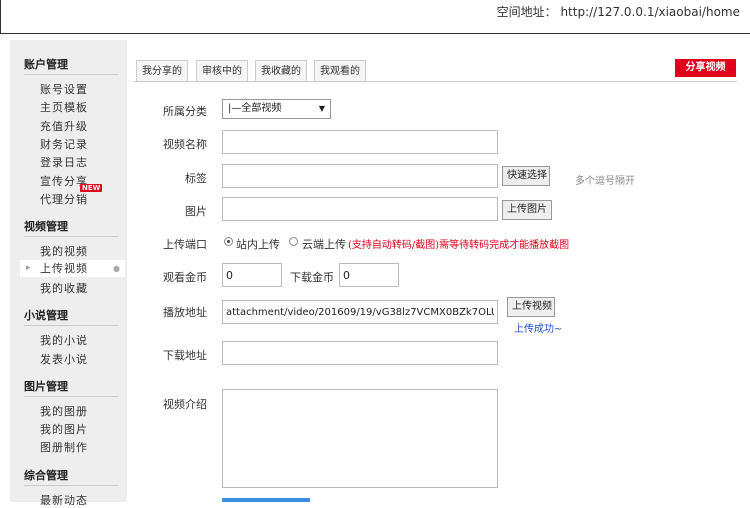 The height and width of the screenshot is (508, 750). Describe the element at coordinates (650, 12) in the screenshot. I see `space-address-url: http://127.0.0.1/xiaobai/home` at that location.